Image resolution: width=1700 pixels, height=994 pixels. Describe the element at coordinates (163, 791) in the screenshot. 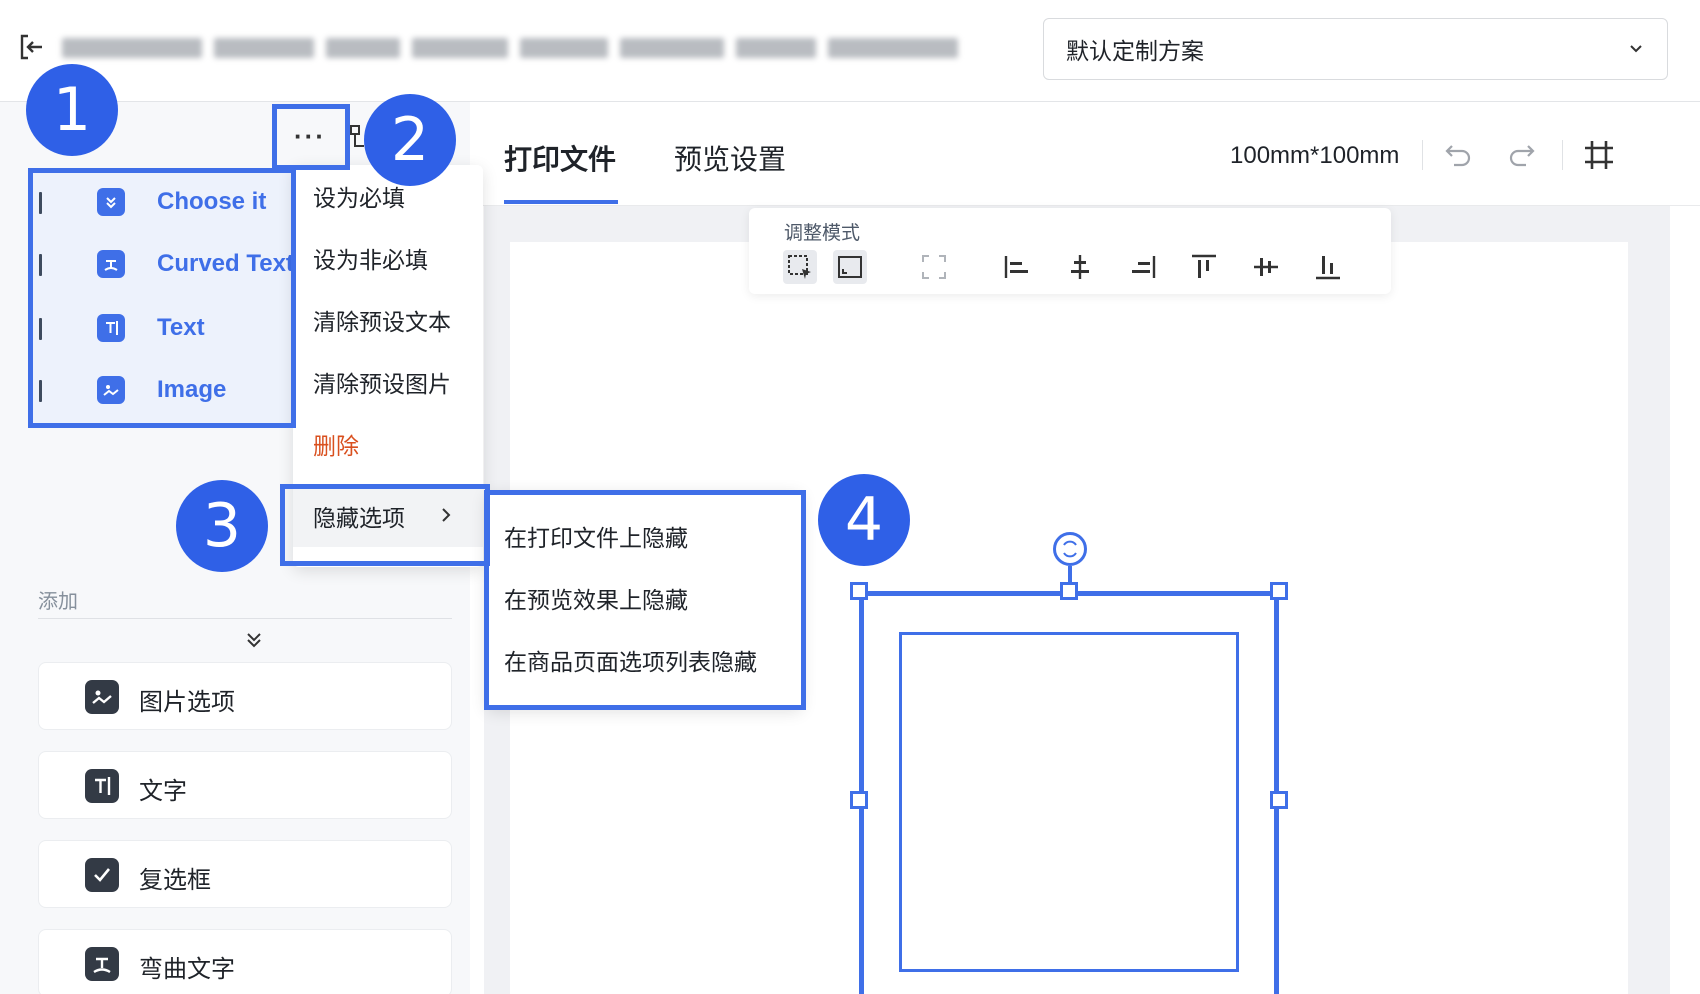

I see `add-button-label: 文字` at that location.